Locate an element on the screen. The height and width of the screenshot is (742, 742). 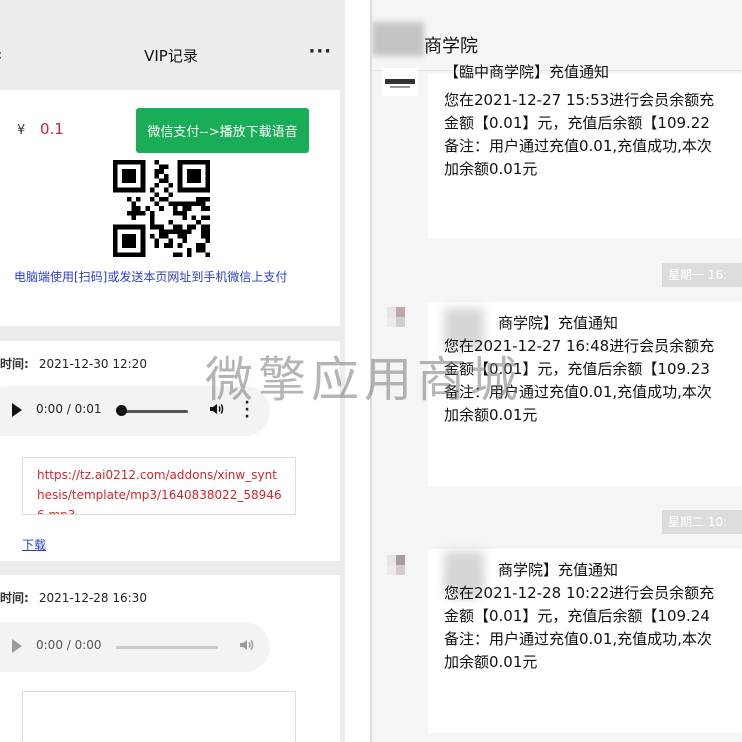
record-item: 时间: 2021-12-28 16:30 0:00 / 0:00 is located at coordinates (170, 658).